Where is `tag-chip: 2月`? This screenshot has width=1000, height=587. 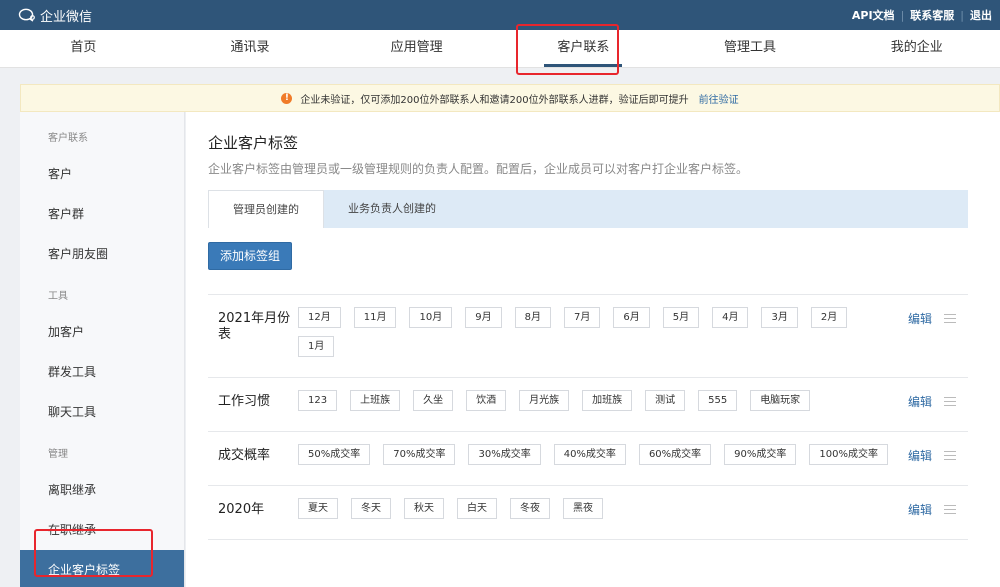 tag-chip: 2月 is located at coordinates (829, 317).